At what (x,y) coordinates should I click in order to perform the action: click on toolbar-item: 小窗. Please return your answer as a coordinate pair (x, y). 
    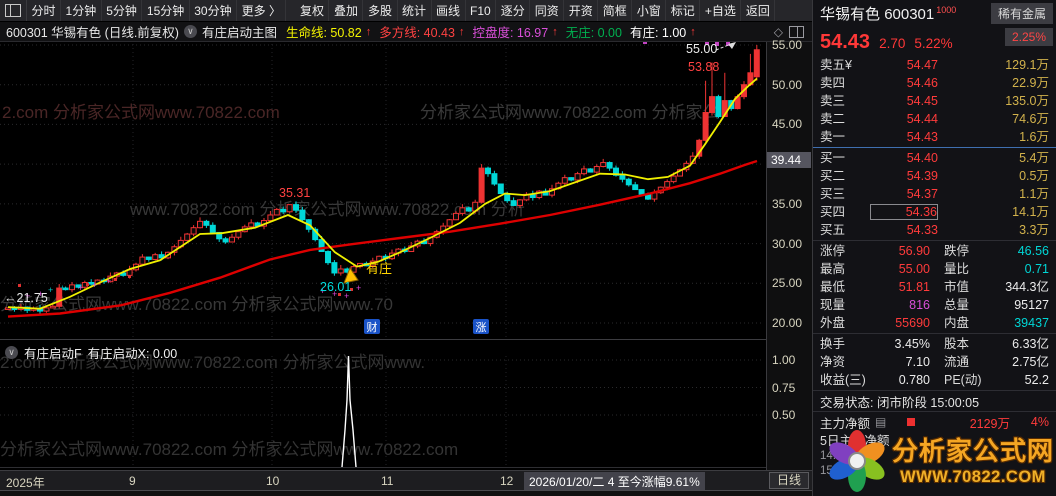
    Looking at the image, I should click on (649, 10).